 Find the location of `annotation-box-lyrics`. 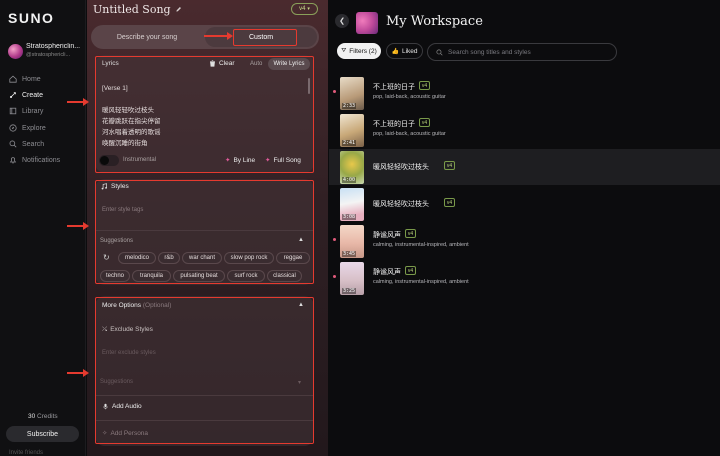

annotation-box-lyrics is located at coordinates (204, 114).